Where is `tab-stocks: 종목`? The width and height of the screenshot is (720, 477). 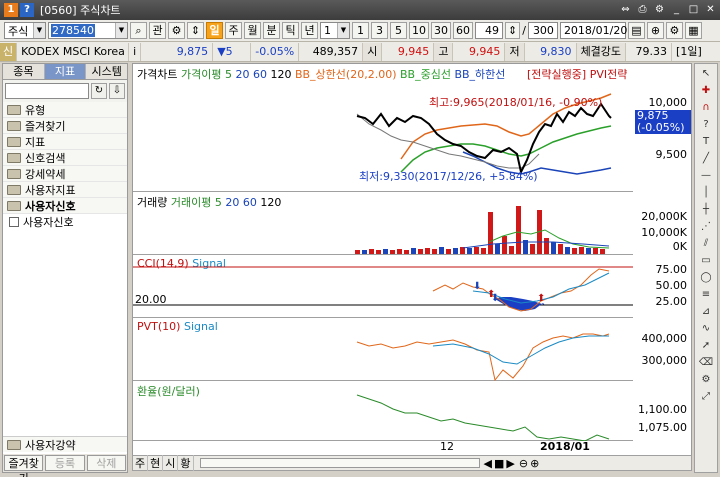
tab-stocks: 종목 is located at coordinates (24, 71).